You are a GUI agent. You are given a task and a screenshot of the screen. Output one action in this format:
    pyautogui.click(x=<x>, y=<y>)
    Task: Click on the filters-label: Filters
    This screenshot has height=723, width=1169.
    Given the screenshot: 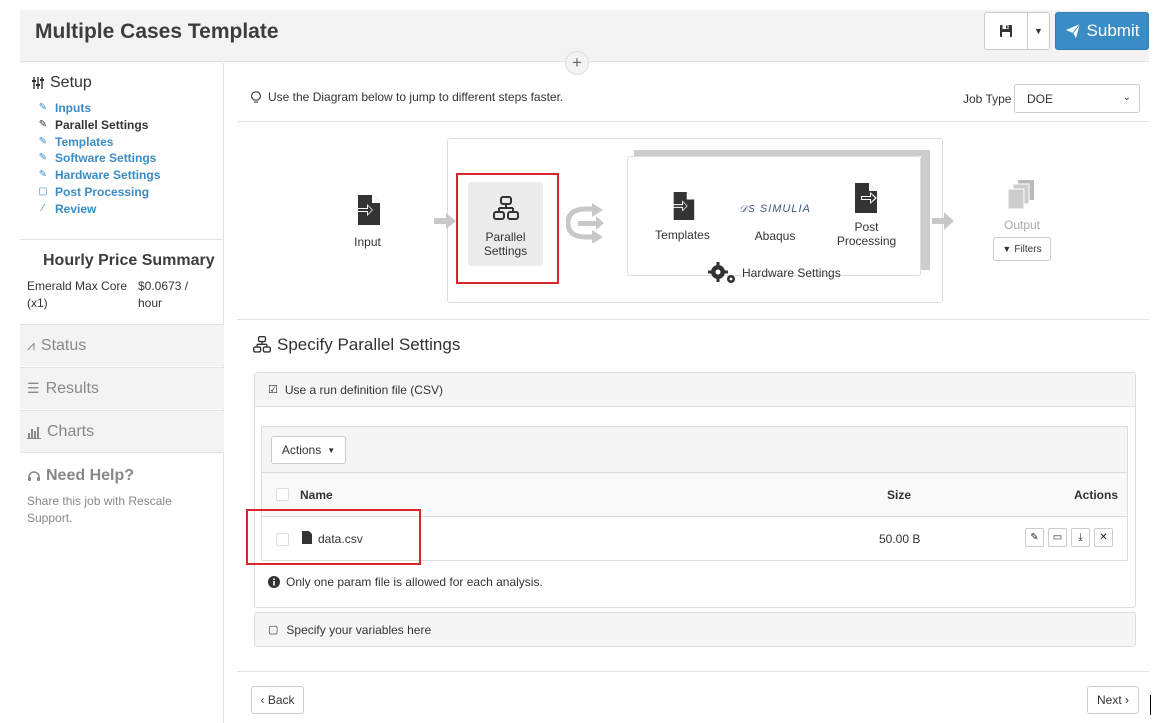 What is the action you would take?
    pyautogui.click(x=1028, y=249)
    